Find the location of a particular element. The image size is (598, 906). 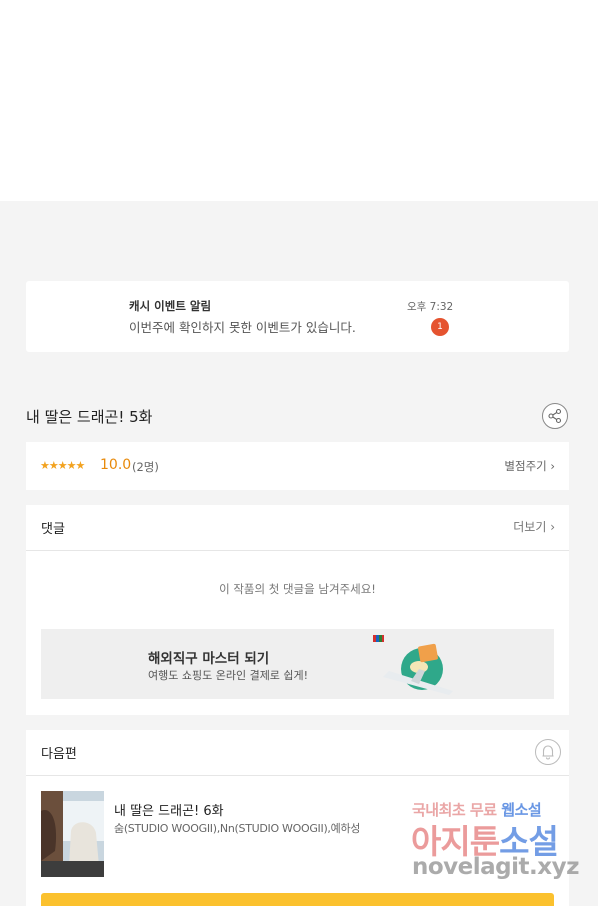

next-episode-label: 다음편 is located at coordinates (59, 754).